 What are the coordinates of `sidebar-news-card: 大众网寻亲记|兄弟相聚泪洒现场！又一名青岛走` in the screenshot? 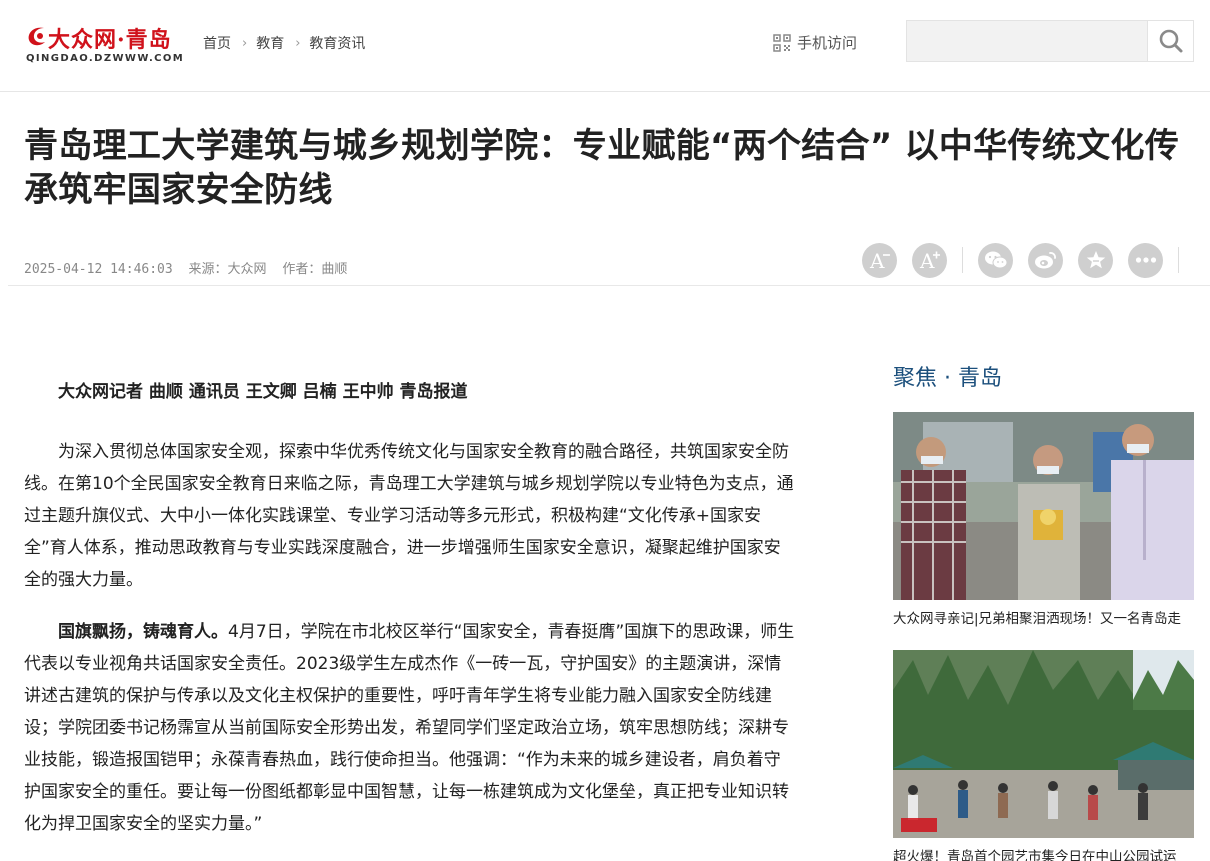 It's located at (1043, 519).